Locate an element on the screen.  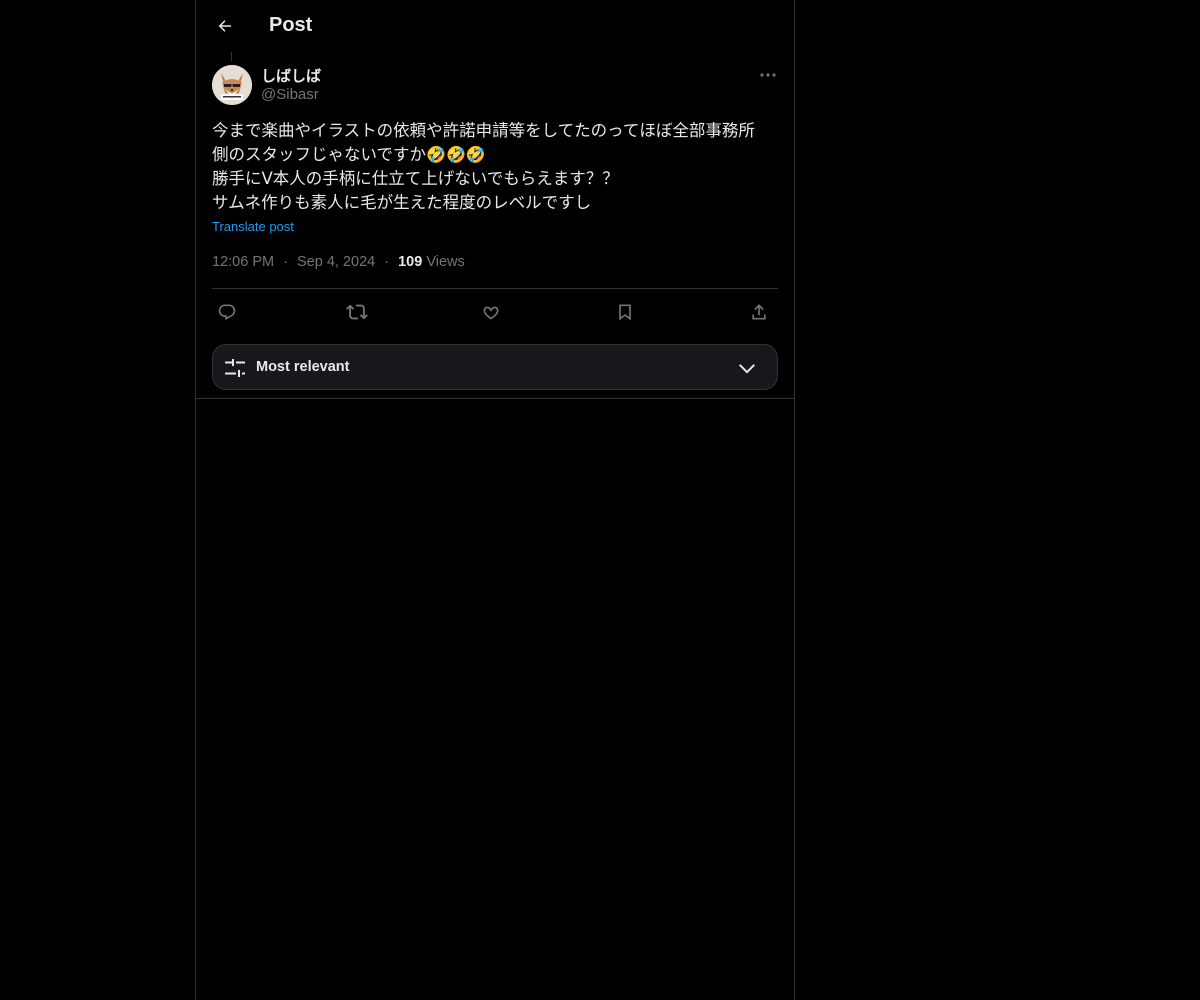
reply-icon is located at coordinates (227, 312).